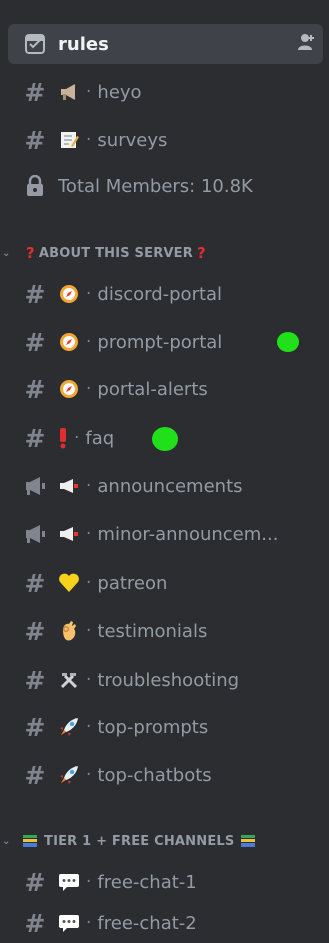 Image resolution: width=329 pixels, height=943 pixels. I want to click on channel-label: portal-alerts, so click(152, 389).